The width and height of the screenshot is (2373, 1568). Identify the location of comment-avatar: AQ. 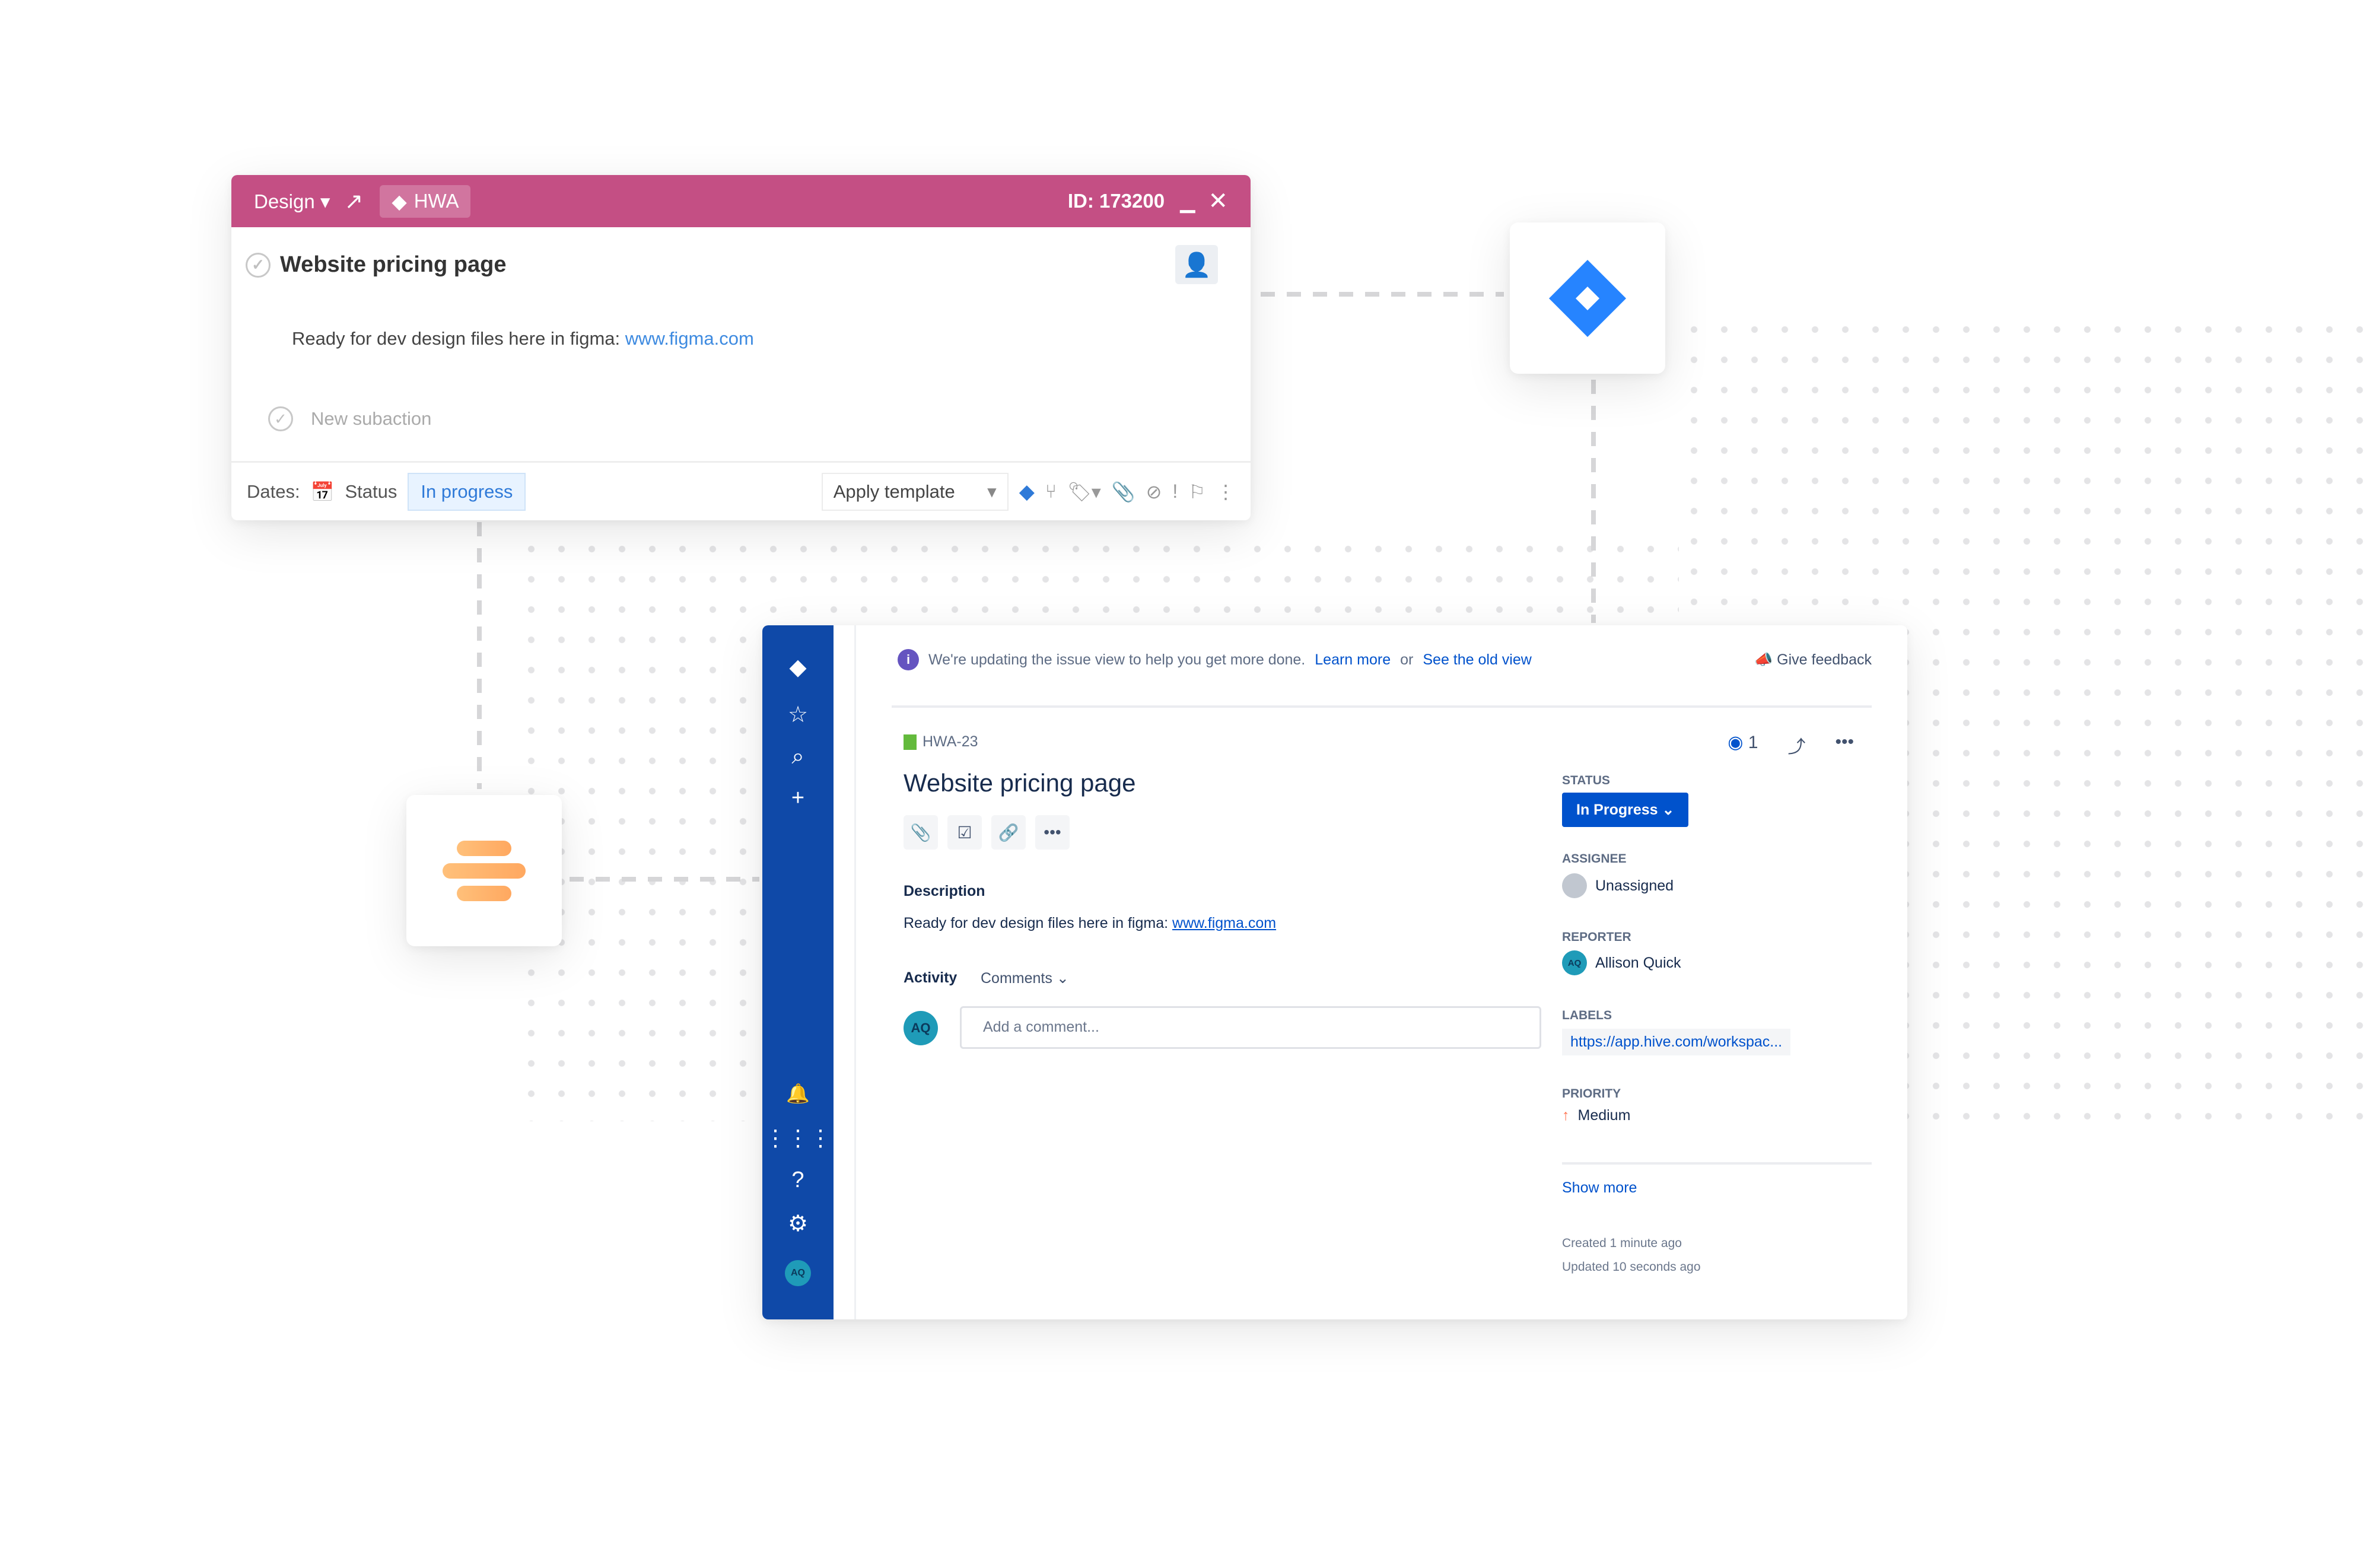
(921, 1028).